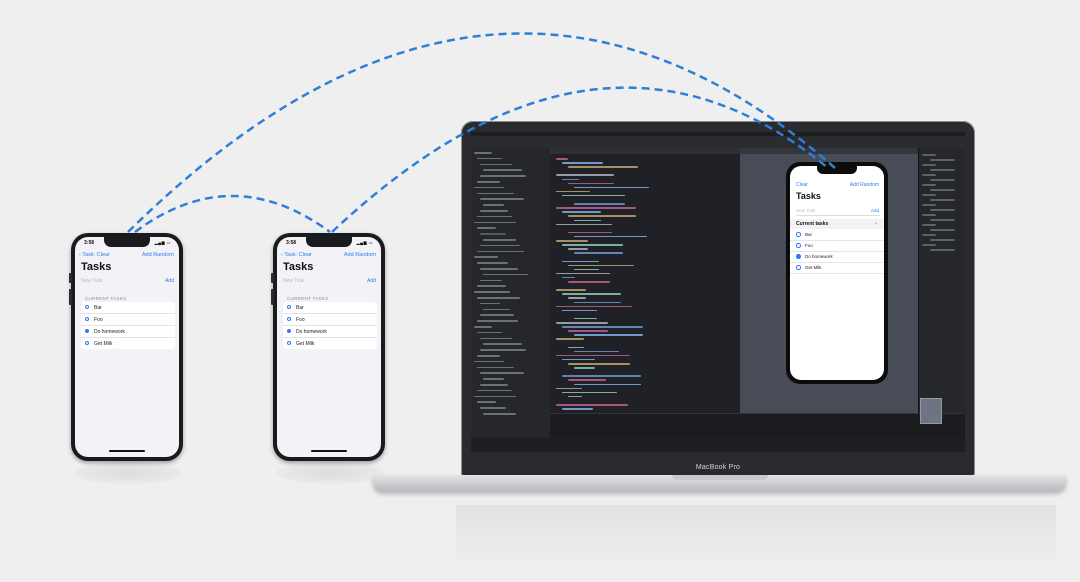 The height and width of the screenshot is (582, 1080). Describe the element at coordinates (809, 234) in the screenshot. I see `task-label: Bar` at that location.